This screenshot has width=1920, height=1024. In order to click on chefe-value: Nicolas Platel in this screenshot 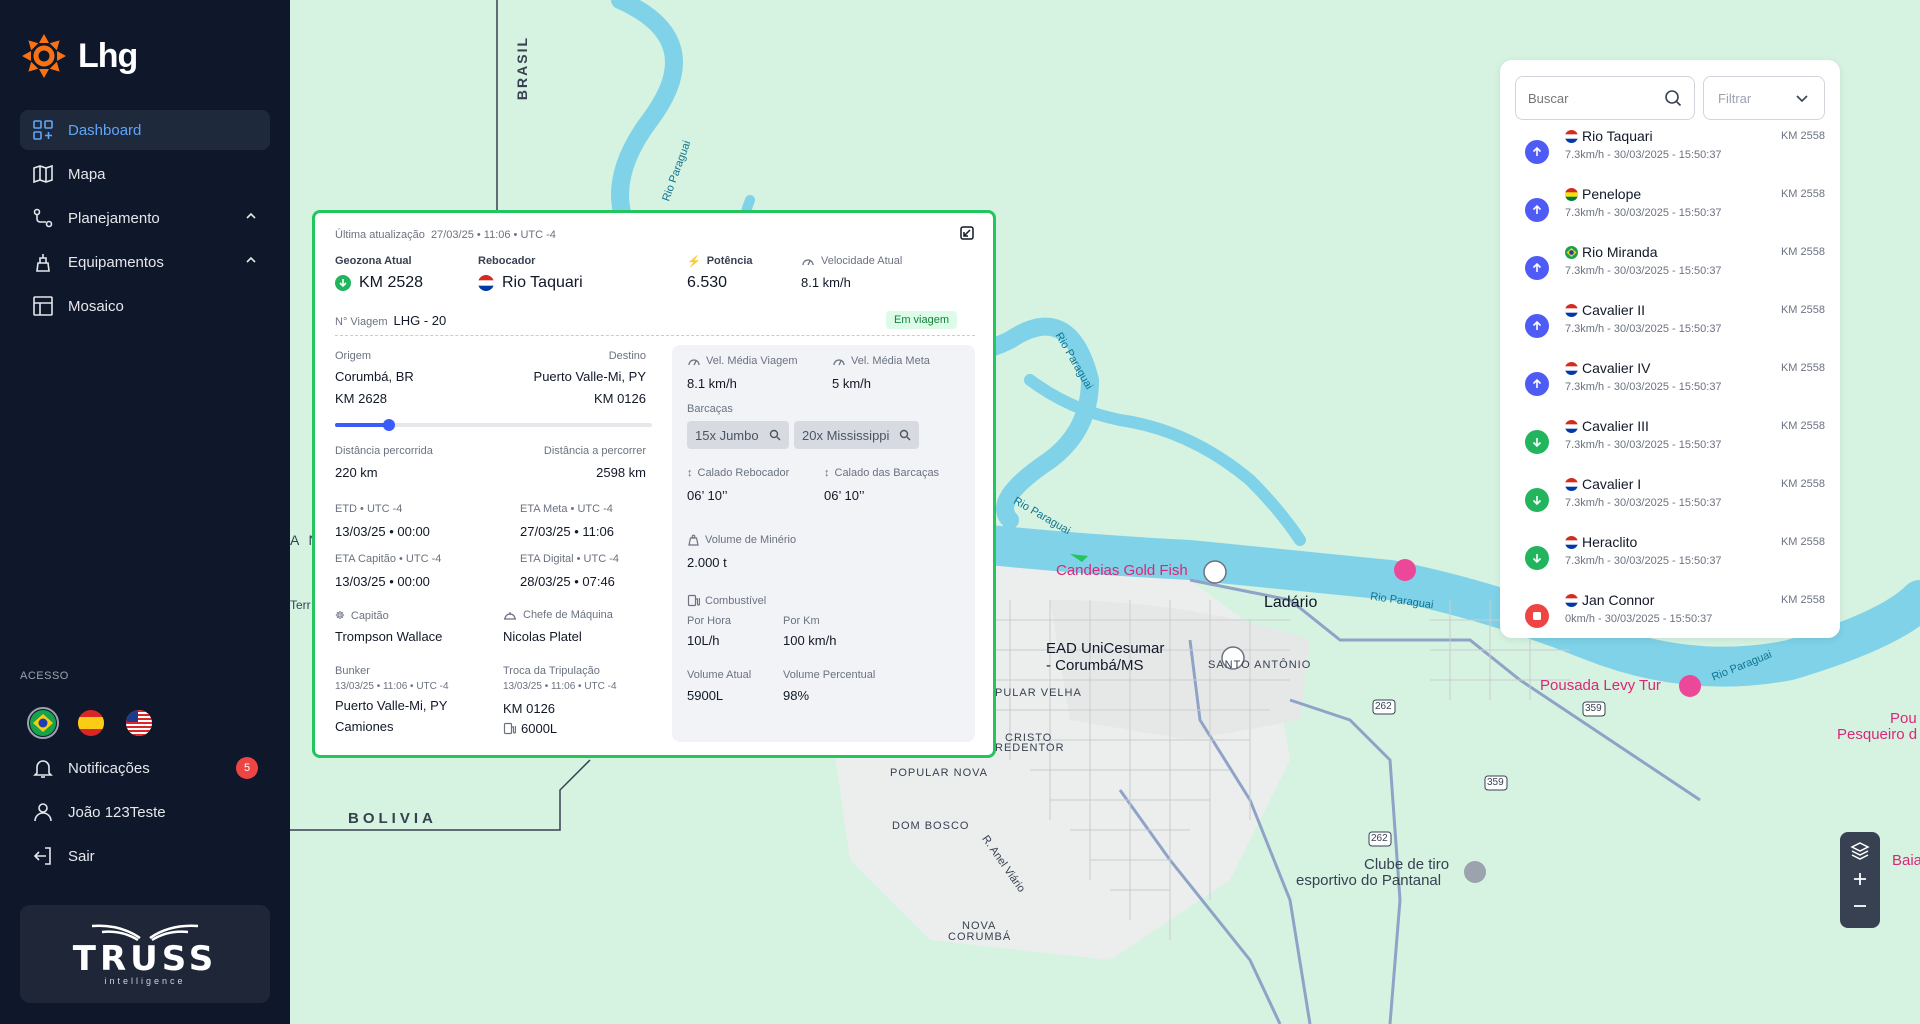, I will do `click(542, 636)`.